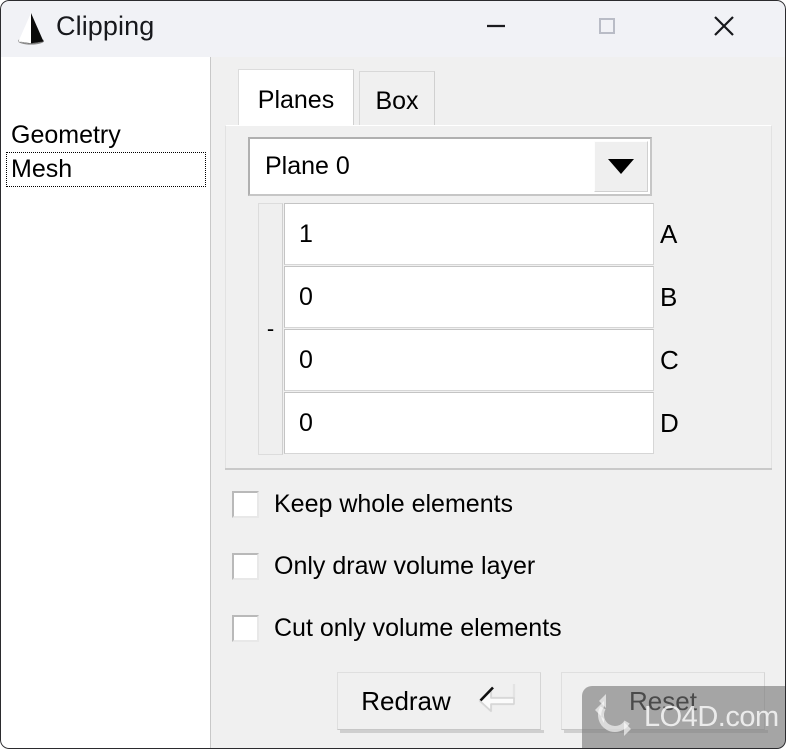 The width and height of the screenshot is (786, 749). I want to click on coefficient-d-input: 0, so click(469, 423).